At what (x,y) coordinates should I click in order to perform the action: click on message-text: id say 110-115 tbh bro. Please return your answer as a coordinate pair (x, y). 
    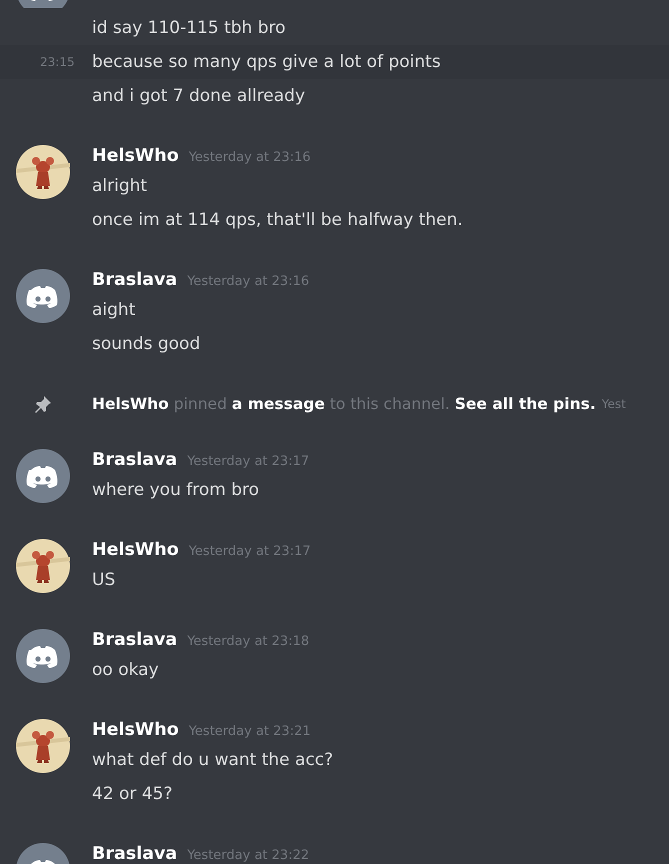
    Looking at the image, I should click on (189, 28).